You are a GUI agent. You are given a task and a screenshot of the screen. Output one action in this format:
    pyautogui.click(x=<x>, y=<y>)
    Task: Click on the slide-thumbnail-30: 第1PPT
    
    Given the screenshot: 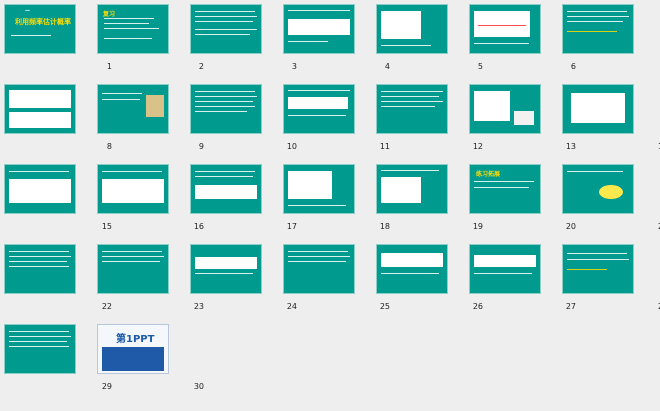 What is the action you would take?
    pyautogui.click(x=133, y=349)
    